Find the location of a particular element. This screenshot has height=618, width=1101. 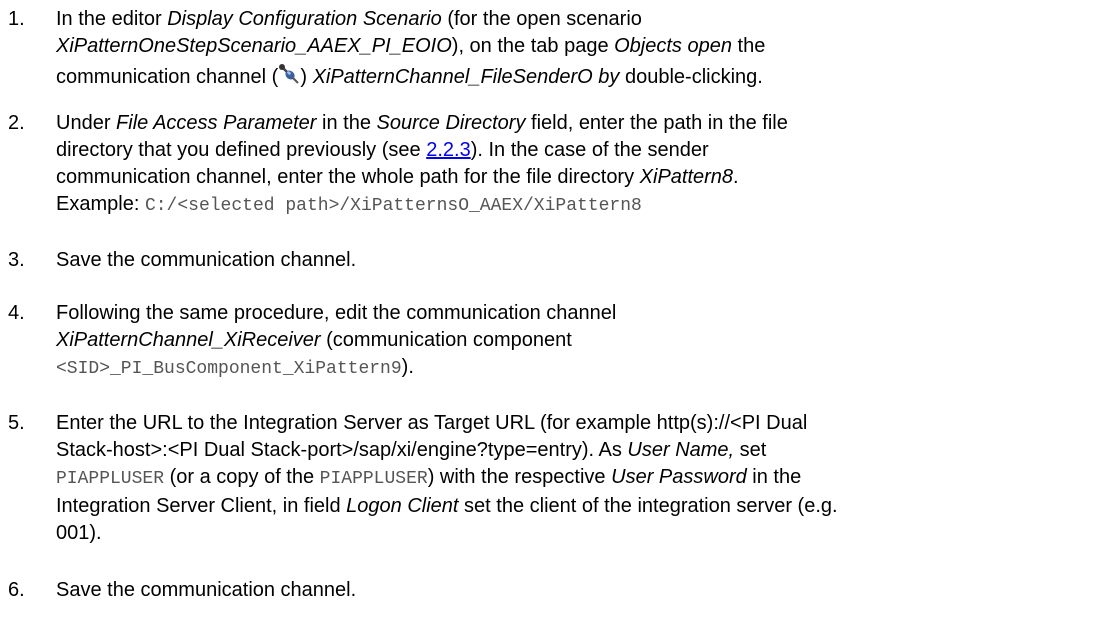

communication-channel-icon is located at coordinates (289, 74).